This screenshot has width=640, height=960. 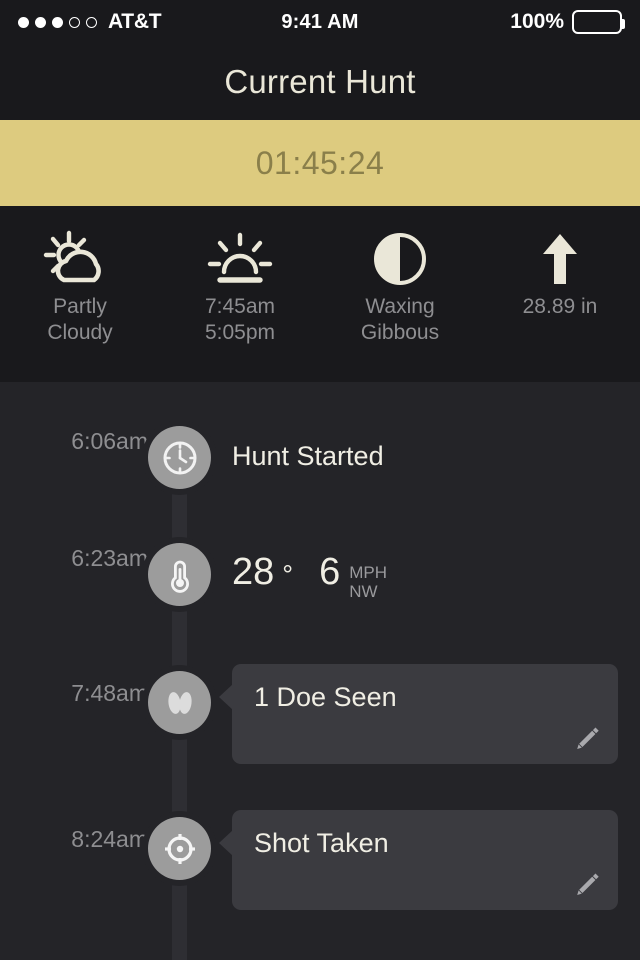 I want to click on weather-item-conditions: Partly Cloudy, so click(x=80, y=287).